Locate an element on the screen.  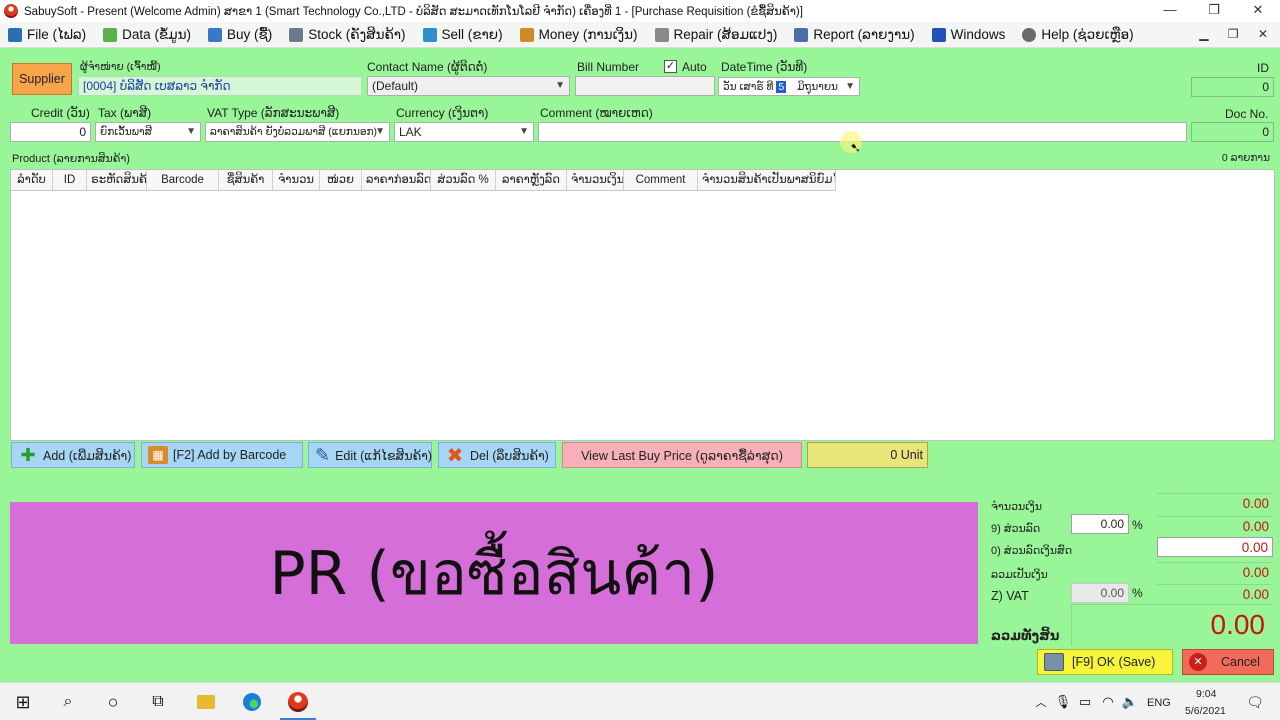
comment-input is located at coordinates (862, 132).